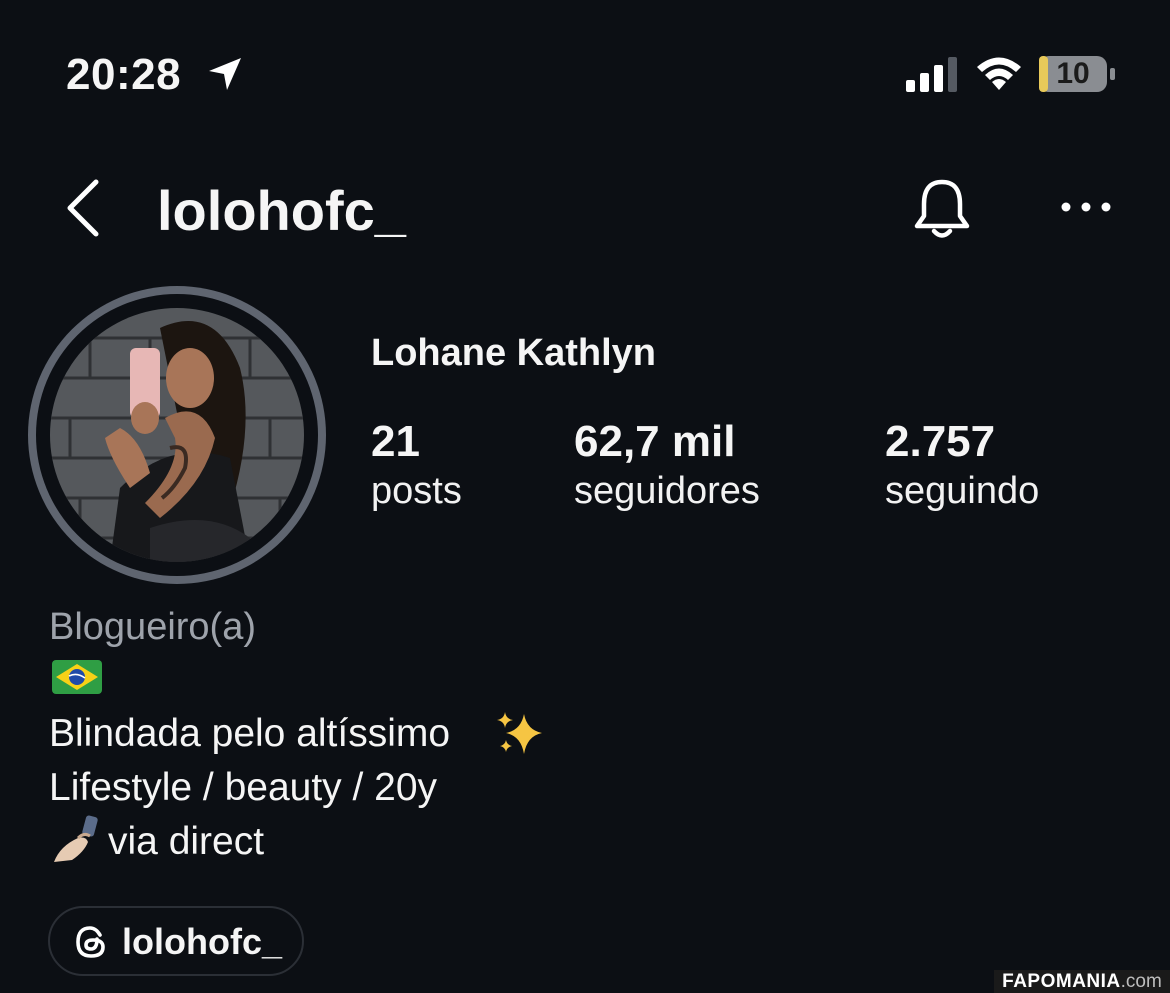 Image resolution: width=1170 pixels, height=993 pixels. Describe the element at coordinates (225, 74) in the screenshot. I see `location-arrow-icon` at that location.